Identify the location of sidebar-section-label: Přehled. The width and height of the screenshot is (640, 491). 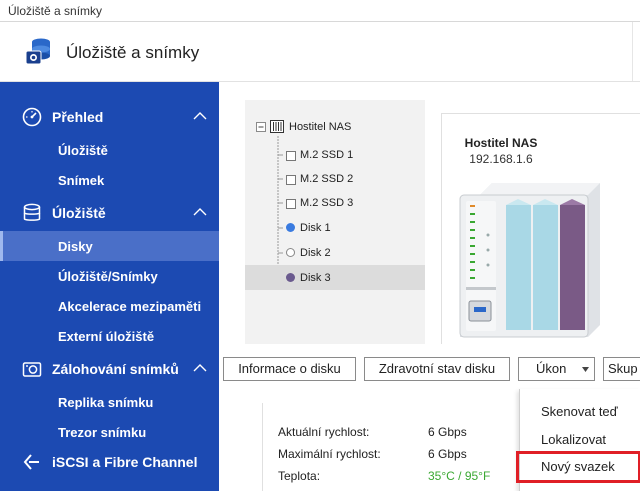
(78, 117).